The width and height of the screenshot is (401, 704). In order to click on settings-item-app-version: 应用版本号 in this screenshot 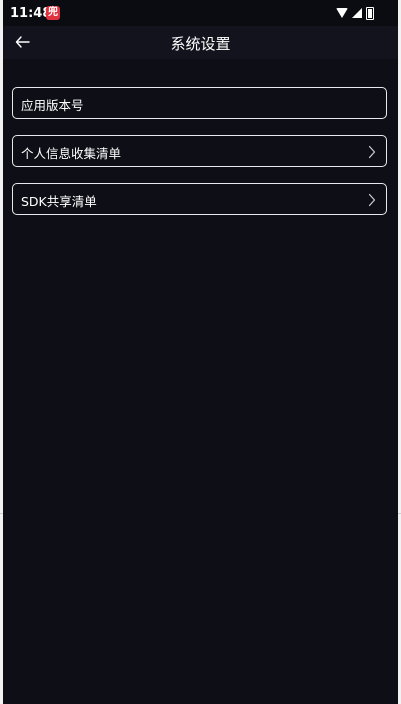, I will do `click(199, 103)`.